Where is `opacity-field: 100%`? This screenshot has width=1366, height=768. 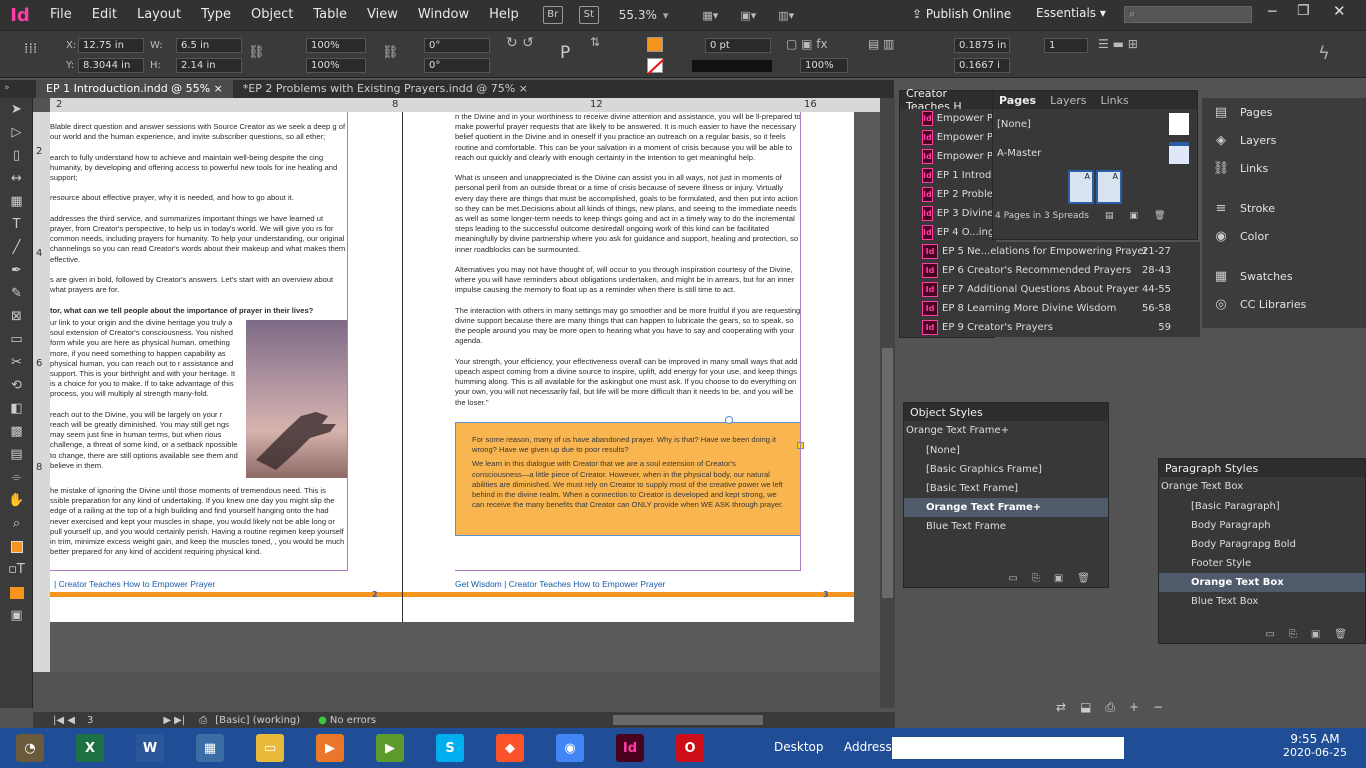
opacity-field: 100% is located at coordinates (824, 65).